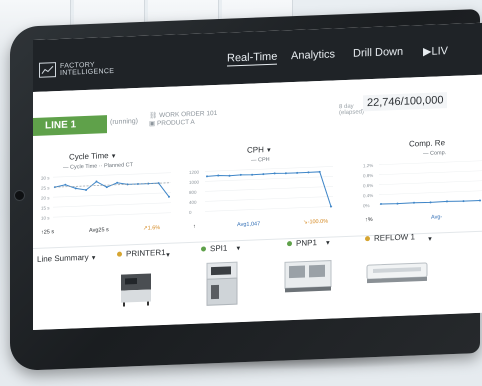 This screenshot has width=482, height=386. What do you see at coordinates (309, 244) in the screenshot?
I see `machine-pnp1: PNP1 ▼` at bounding box center [309, 244].